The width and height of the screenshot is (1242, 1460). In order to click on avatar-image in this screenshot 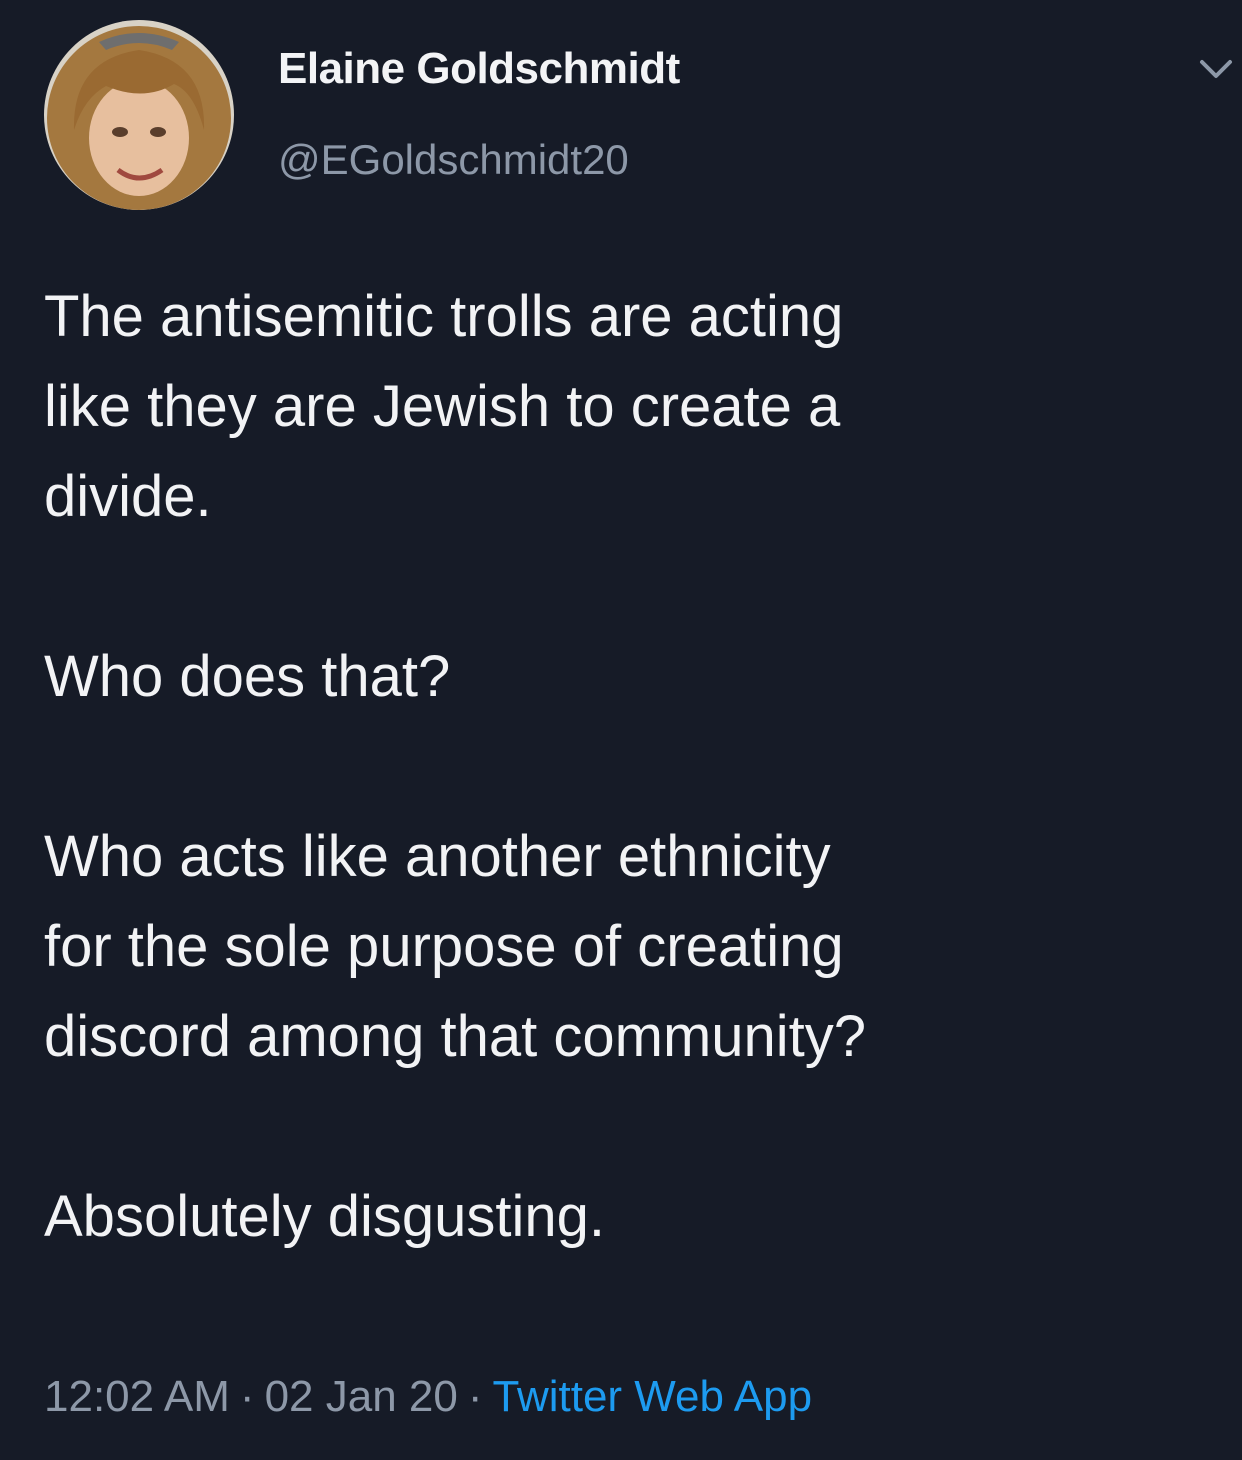, I will do `click(139, 115)`.